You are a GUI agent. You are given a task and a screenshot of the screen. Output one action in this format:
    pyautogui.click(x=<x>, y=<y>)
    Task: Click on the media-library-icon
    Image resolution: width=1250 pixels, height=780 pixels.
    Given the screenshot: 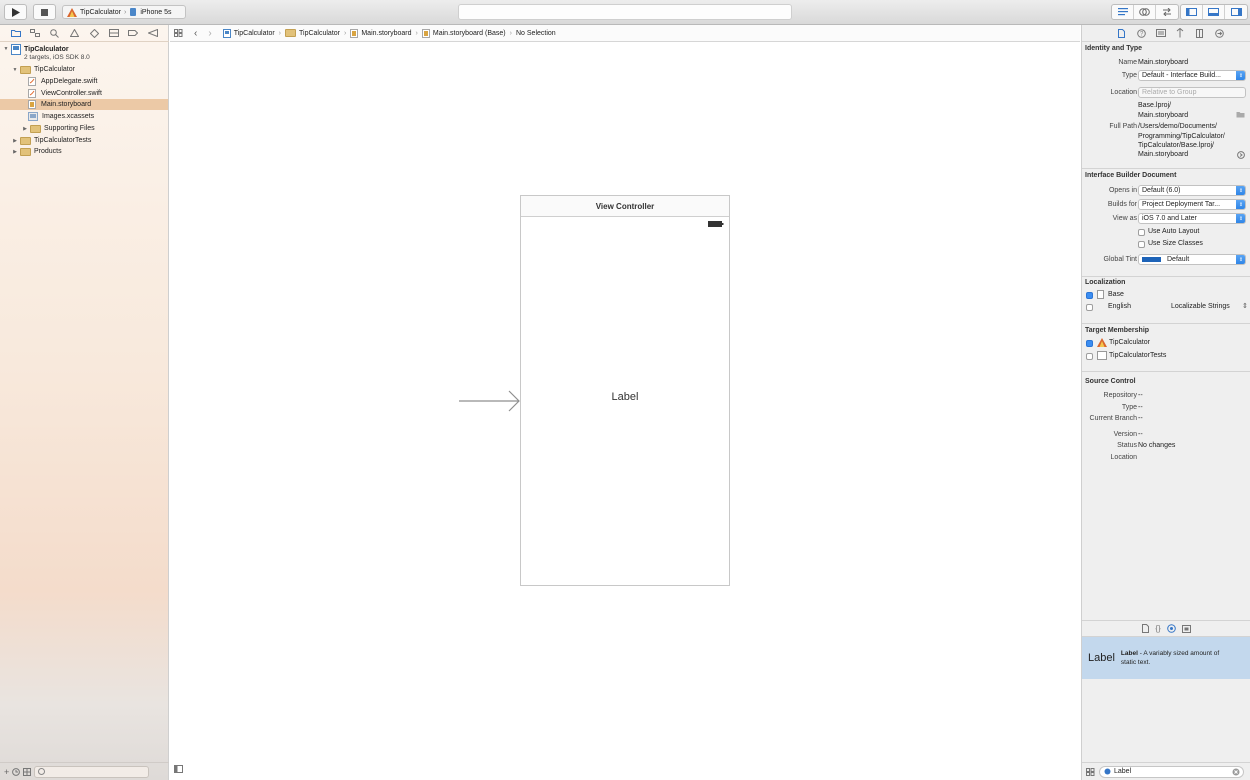 What is the action you would take?
    pyautogui.click(x=1186, y=628)
    